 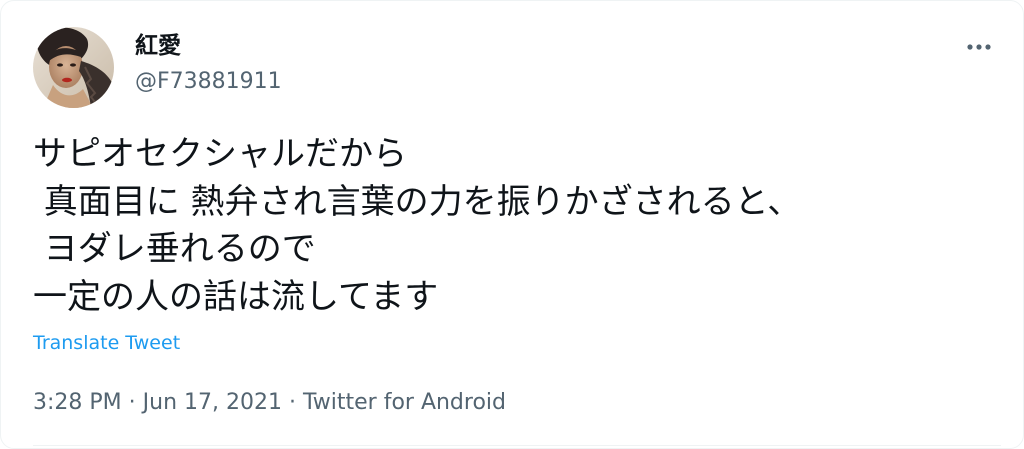 I want to click on avatar, so click(x=73, y=67).